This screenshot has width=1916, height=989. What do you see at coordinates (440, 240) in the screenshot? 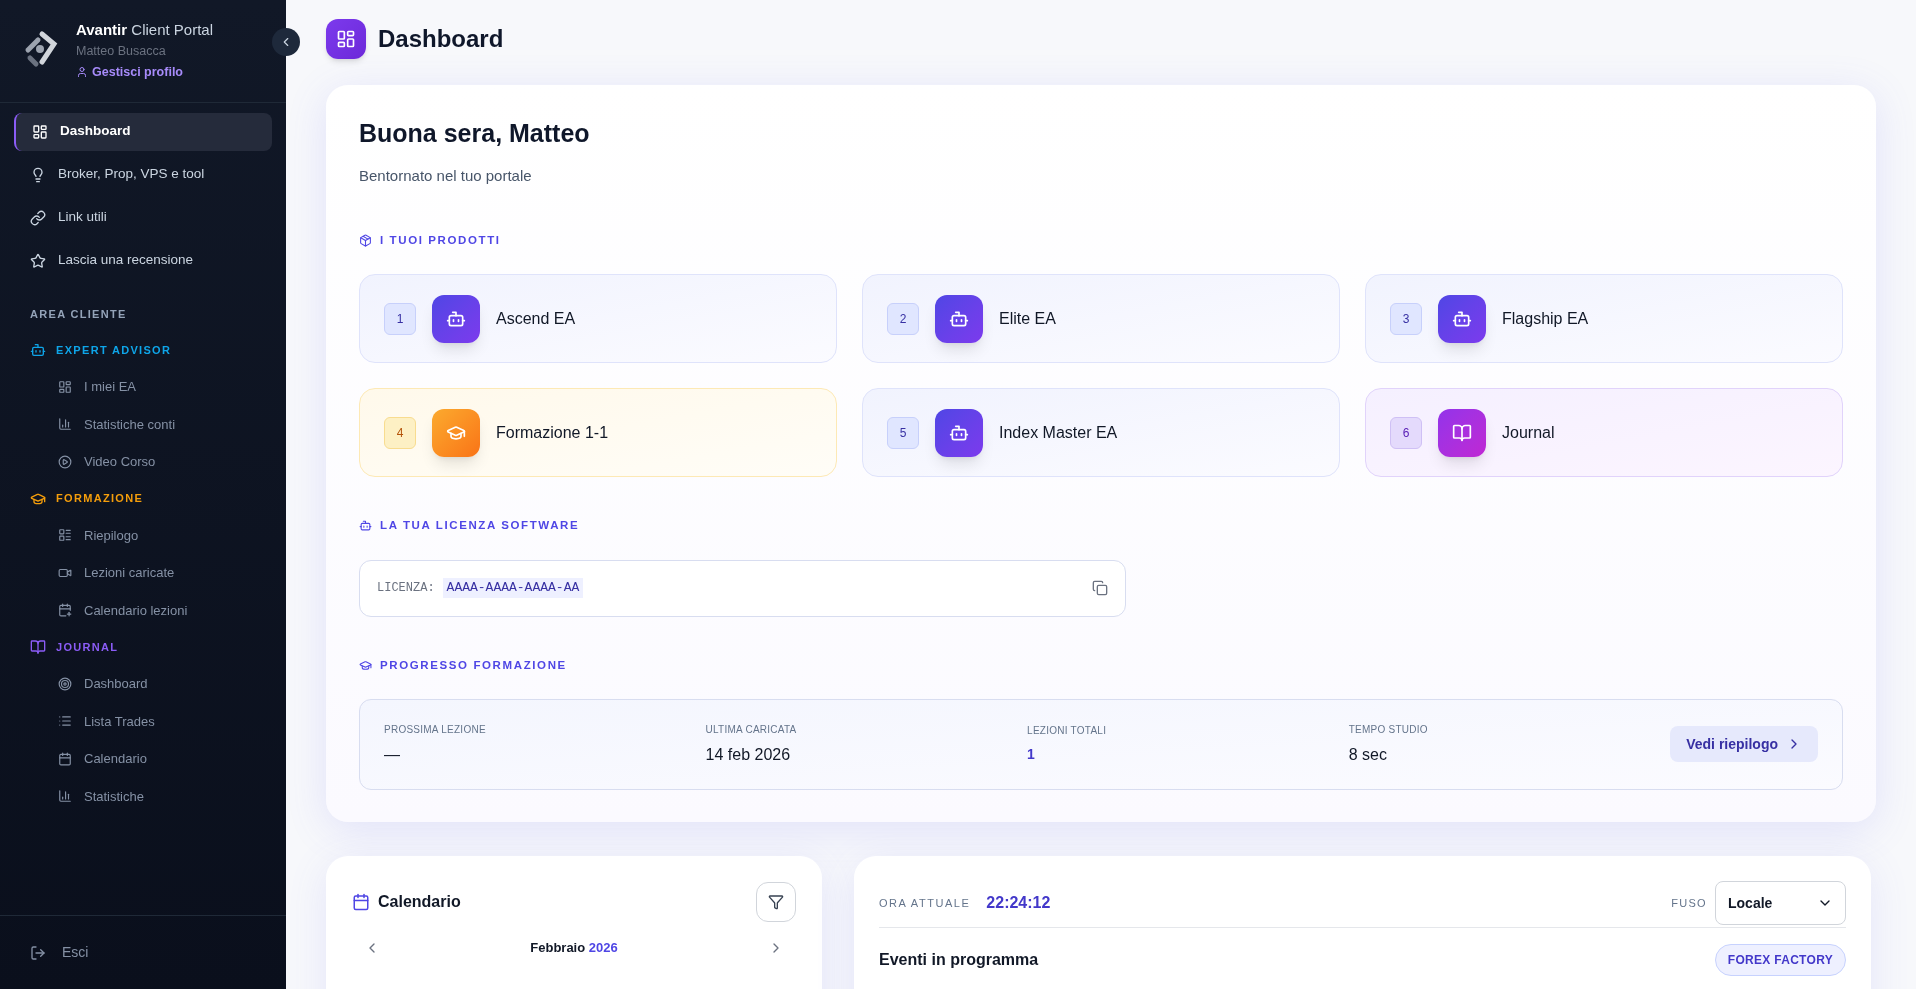
I see `section-heading: I TUOI PRODOTTI` at bounding box center [440, 240].